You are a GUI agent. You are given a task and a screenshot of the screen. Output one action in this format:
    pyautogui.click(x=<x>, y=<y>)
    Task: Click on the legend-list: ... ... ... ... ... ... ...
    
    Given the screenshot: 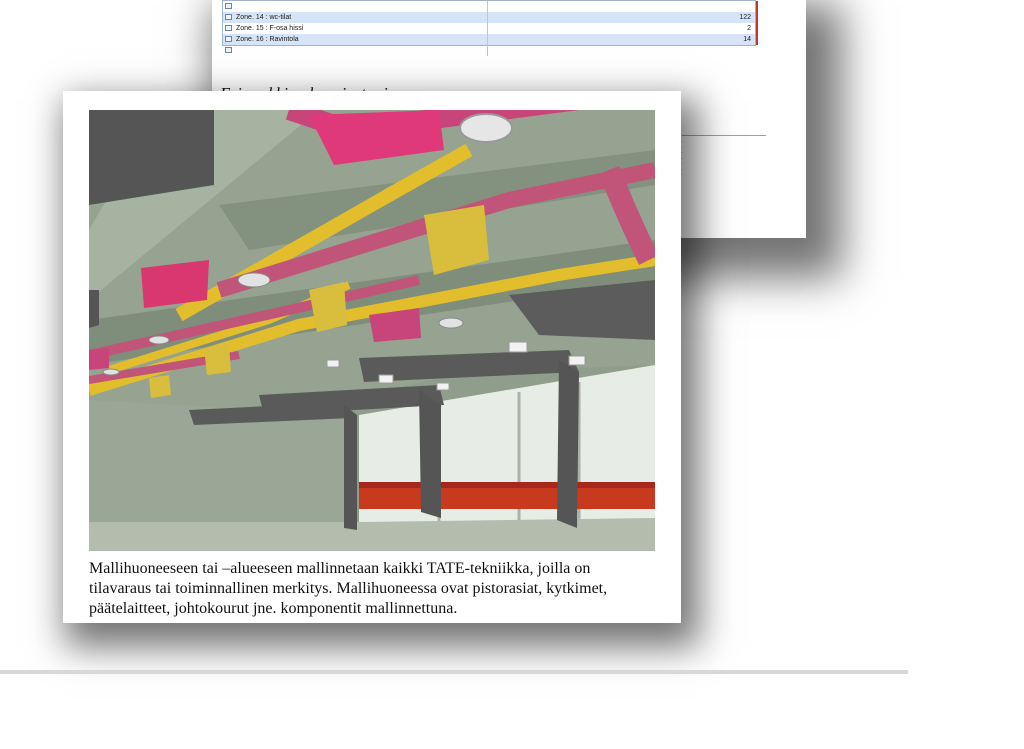 What is the action you would take?
    pyautogui.click(x=730, y=157)
    